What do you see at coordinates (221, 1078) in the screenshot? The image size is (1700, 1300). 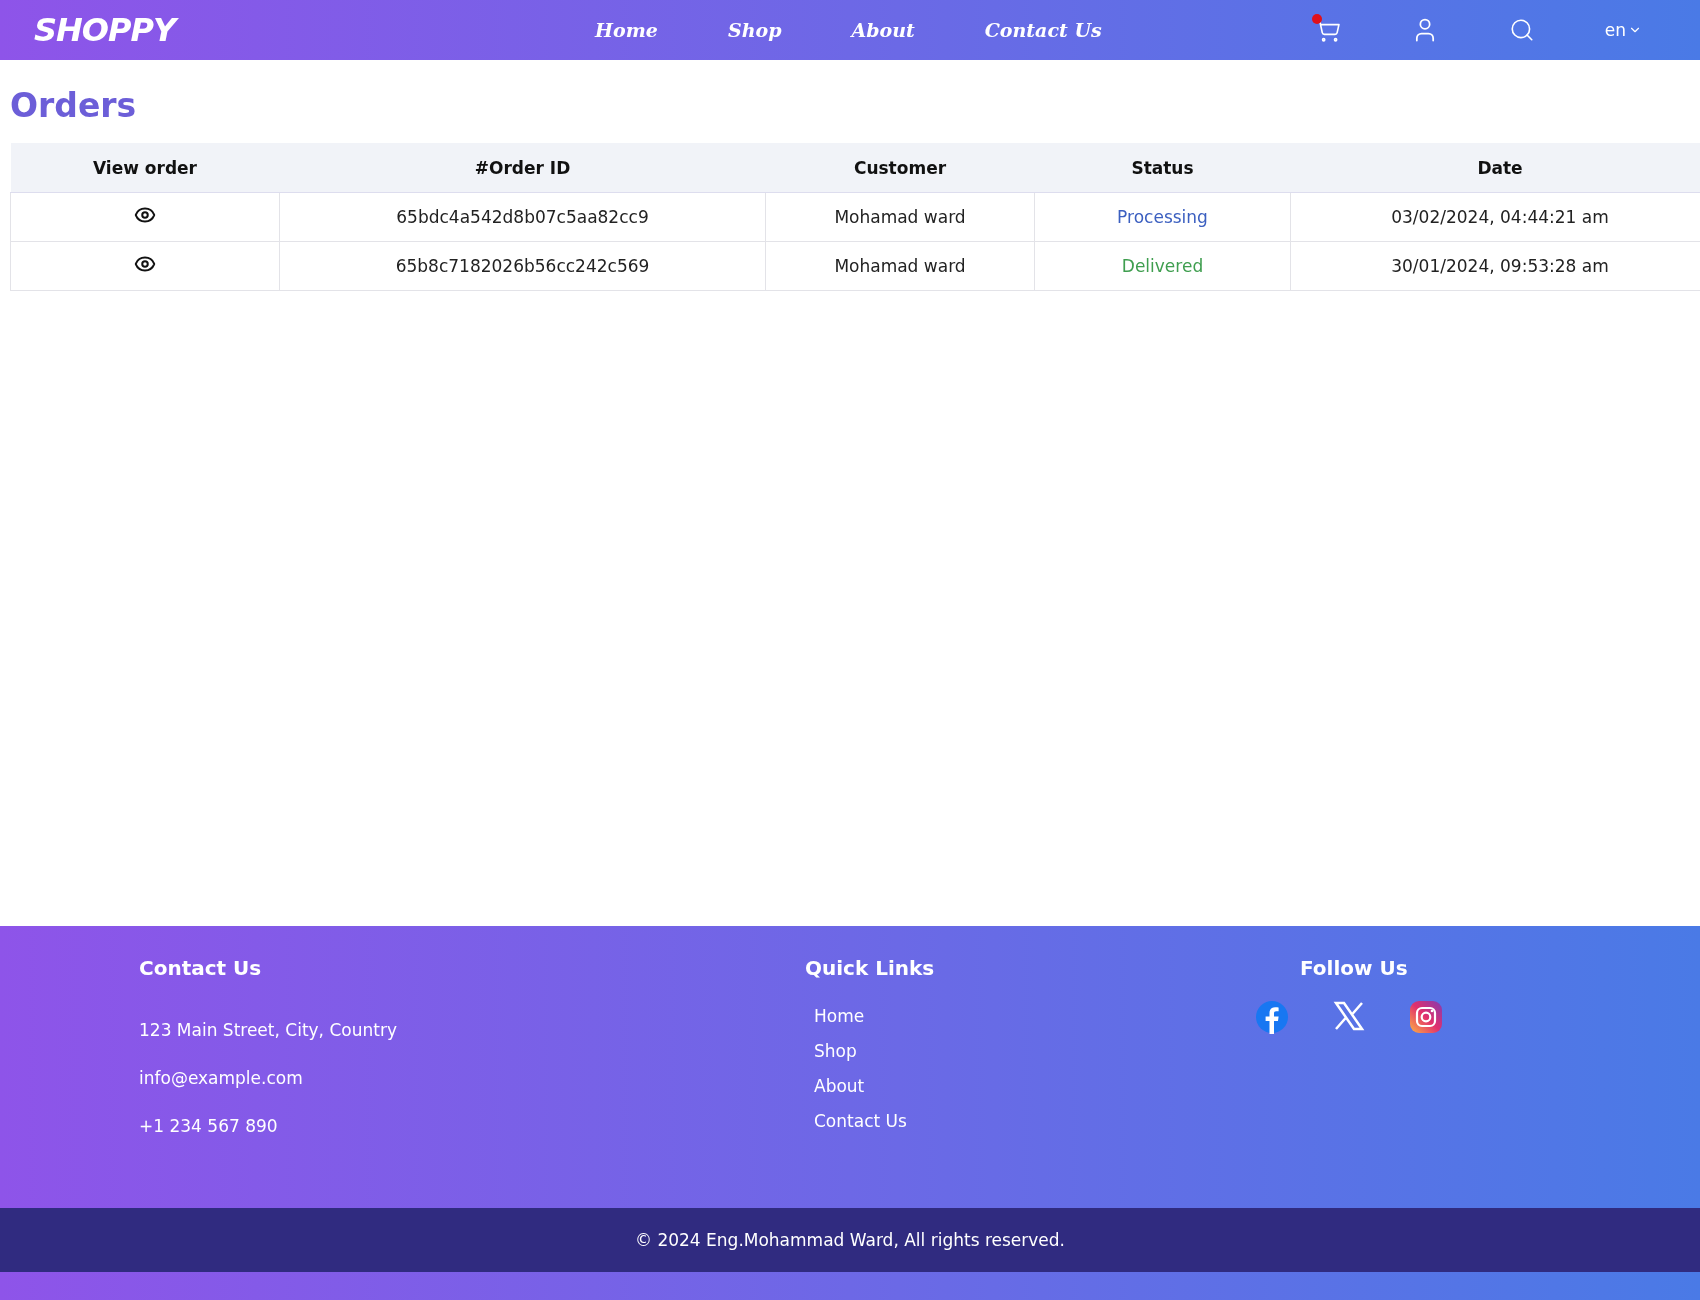 I see `contact-info: info@example.com` at bounding box center [221, 1078].